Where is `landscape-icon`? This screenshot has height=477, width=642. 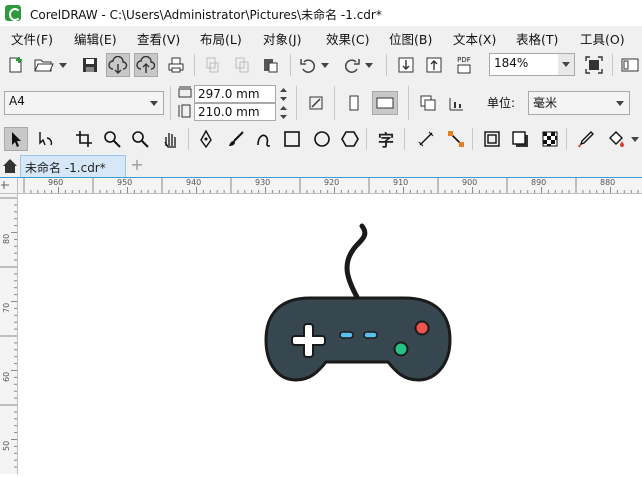 landscape-icon is located at coordinates (385, 103).